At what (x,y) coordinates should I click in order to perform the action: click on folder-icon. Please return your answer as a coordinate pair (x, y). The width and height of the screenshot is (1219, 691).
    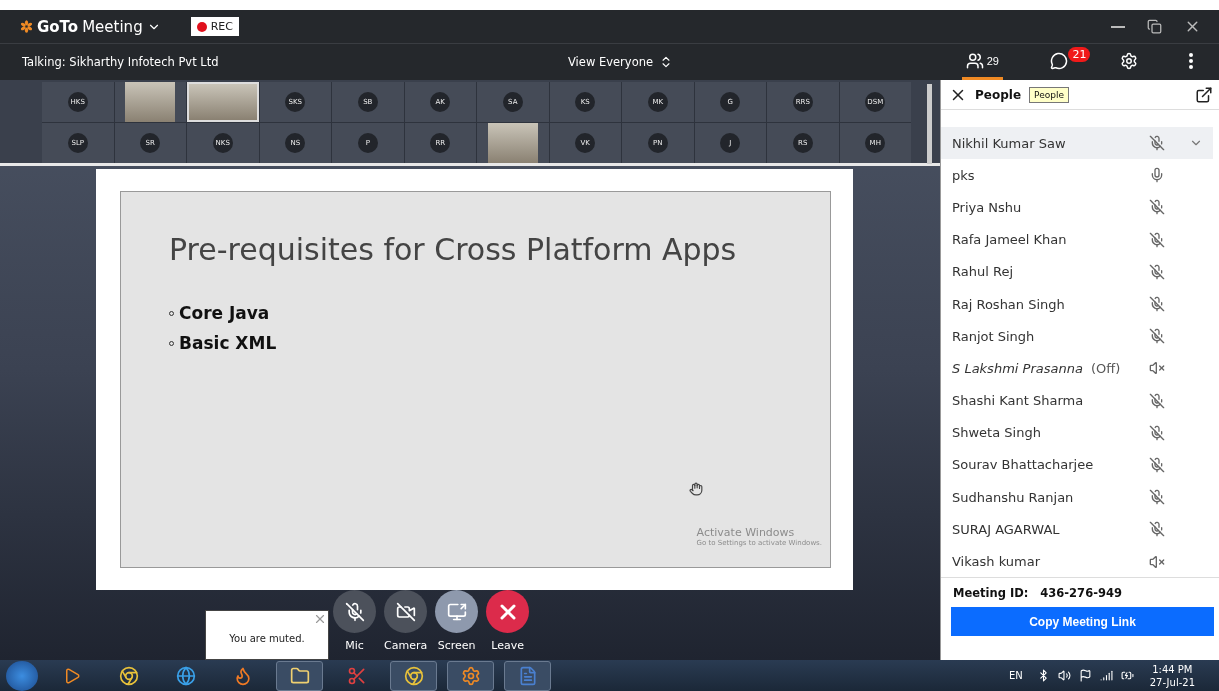
    Looking at the image, I should click on (299, 675).